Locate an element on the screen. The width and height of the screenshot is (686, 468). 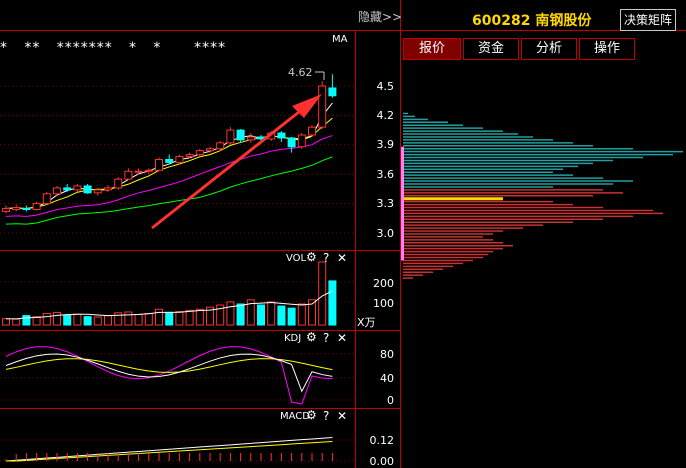
chip-distribution is located at coordinates (542, 195).